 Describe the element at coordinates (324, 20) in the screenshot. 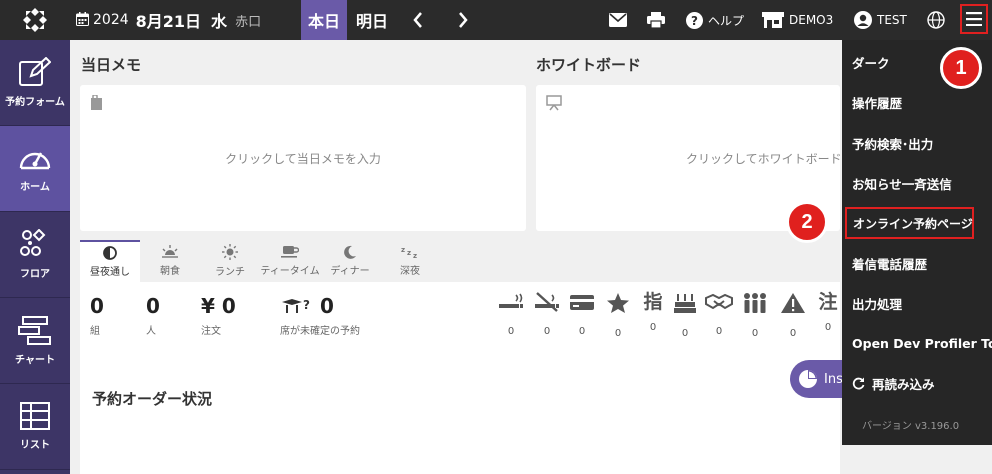

I see `today-button: 本日` at that location.